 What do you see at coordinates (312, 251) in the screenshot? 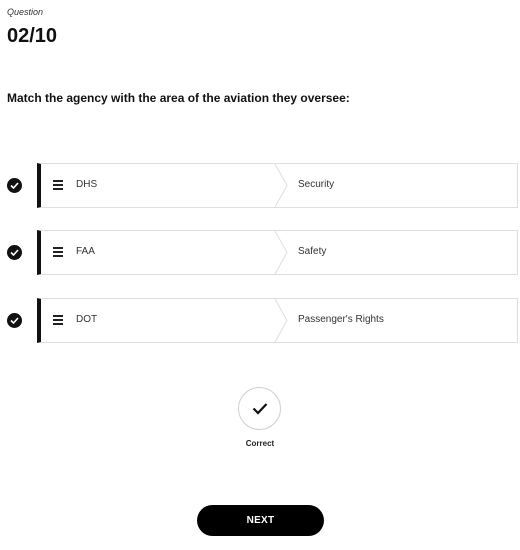
I see `area-label: Safety` at bounding box center [312, 251].